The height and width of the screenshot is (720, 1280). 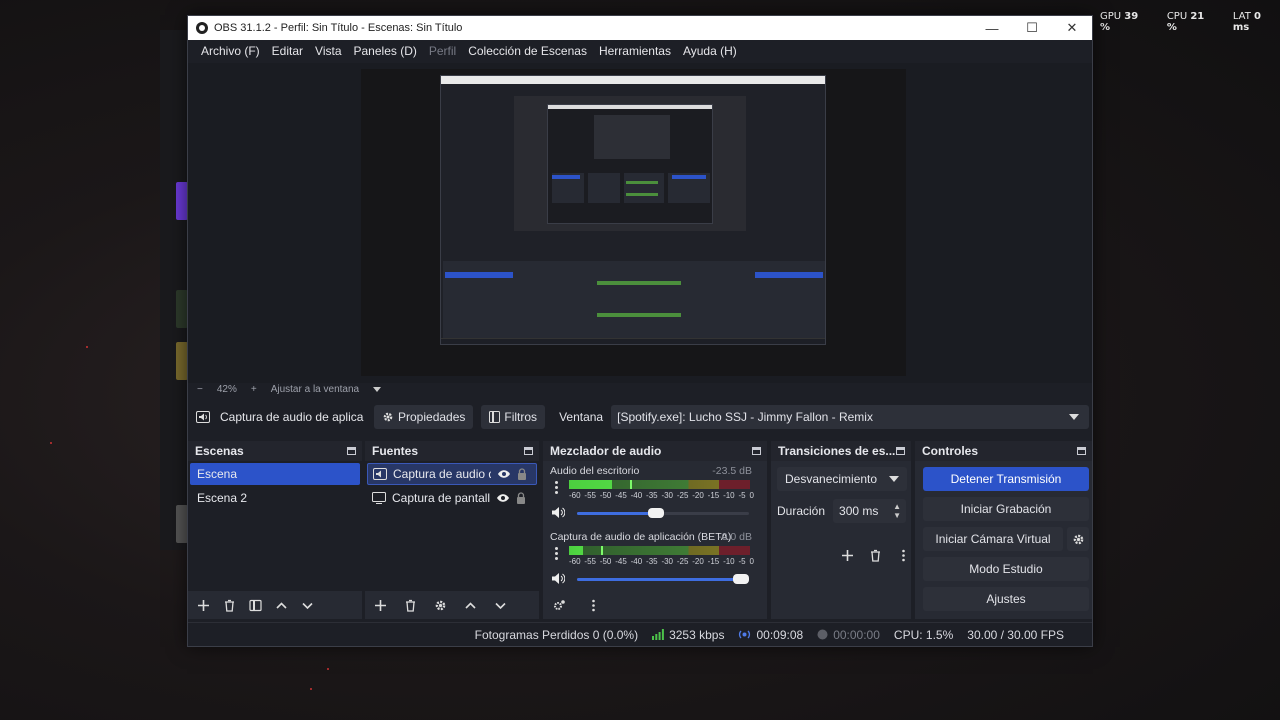 What do you see at coordinates (203, 605) in the screenshot?
I see `add-scene-icon` at bounding box center [203, 605].